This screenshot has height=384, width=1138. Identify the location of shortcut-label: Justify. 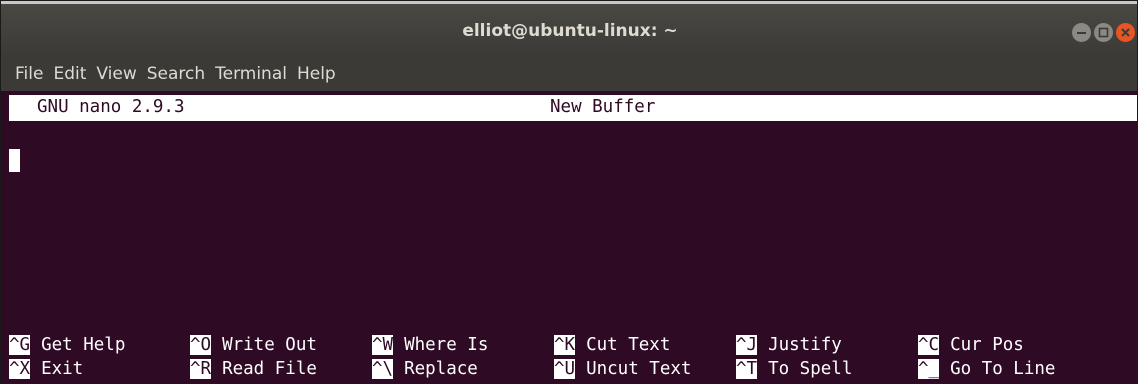
(805, 345).